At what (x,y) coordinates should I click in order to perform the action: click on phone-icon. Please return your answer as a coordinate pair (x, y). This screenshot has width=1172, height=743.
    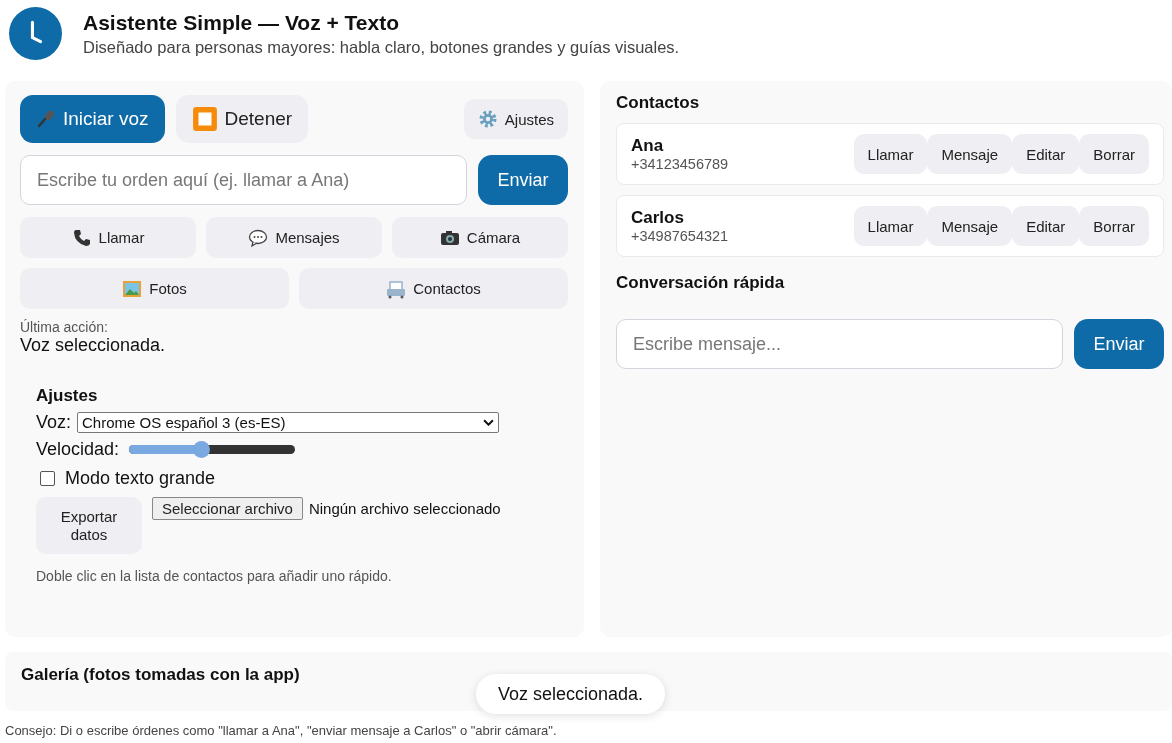
    Looking at the image, I should click on (81, 237).